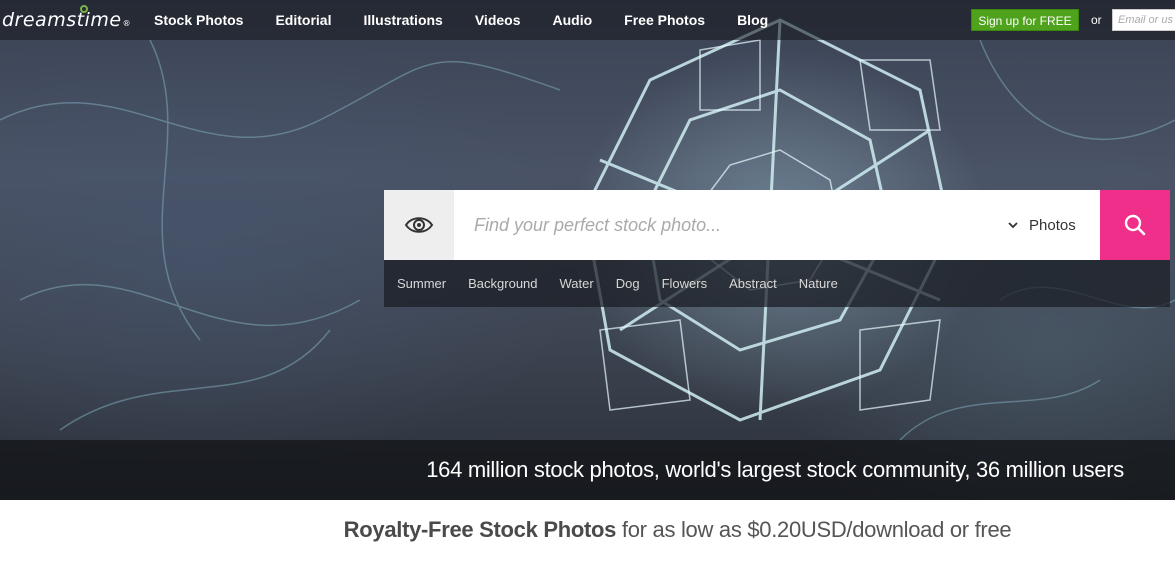 This screenshot has width=1175, height=561. What do you see at coordinates (1096, 20) in the screenshot?
I see `or-label: or` at bounding box center [1096, 20].